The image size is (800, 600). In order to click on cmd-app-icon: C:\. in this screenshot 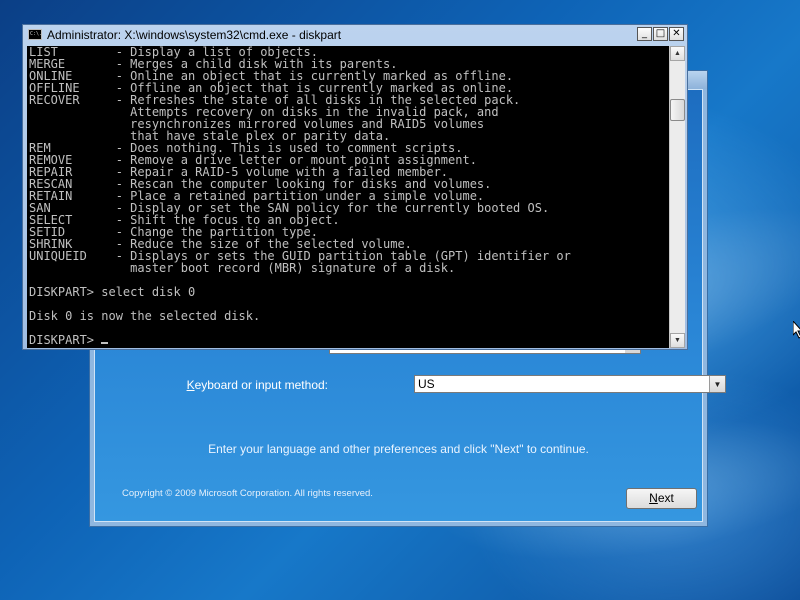, I will do `click(35, 34)`.